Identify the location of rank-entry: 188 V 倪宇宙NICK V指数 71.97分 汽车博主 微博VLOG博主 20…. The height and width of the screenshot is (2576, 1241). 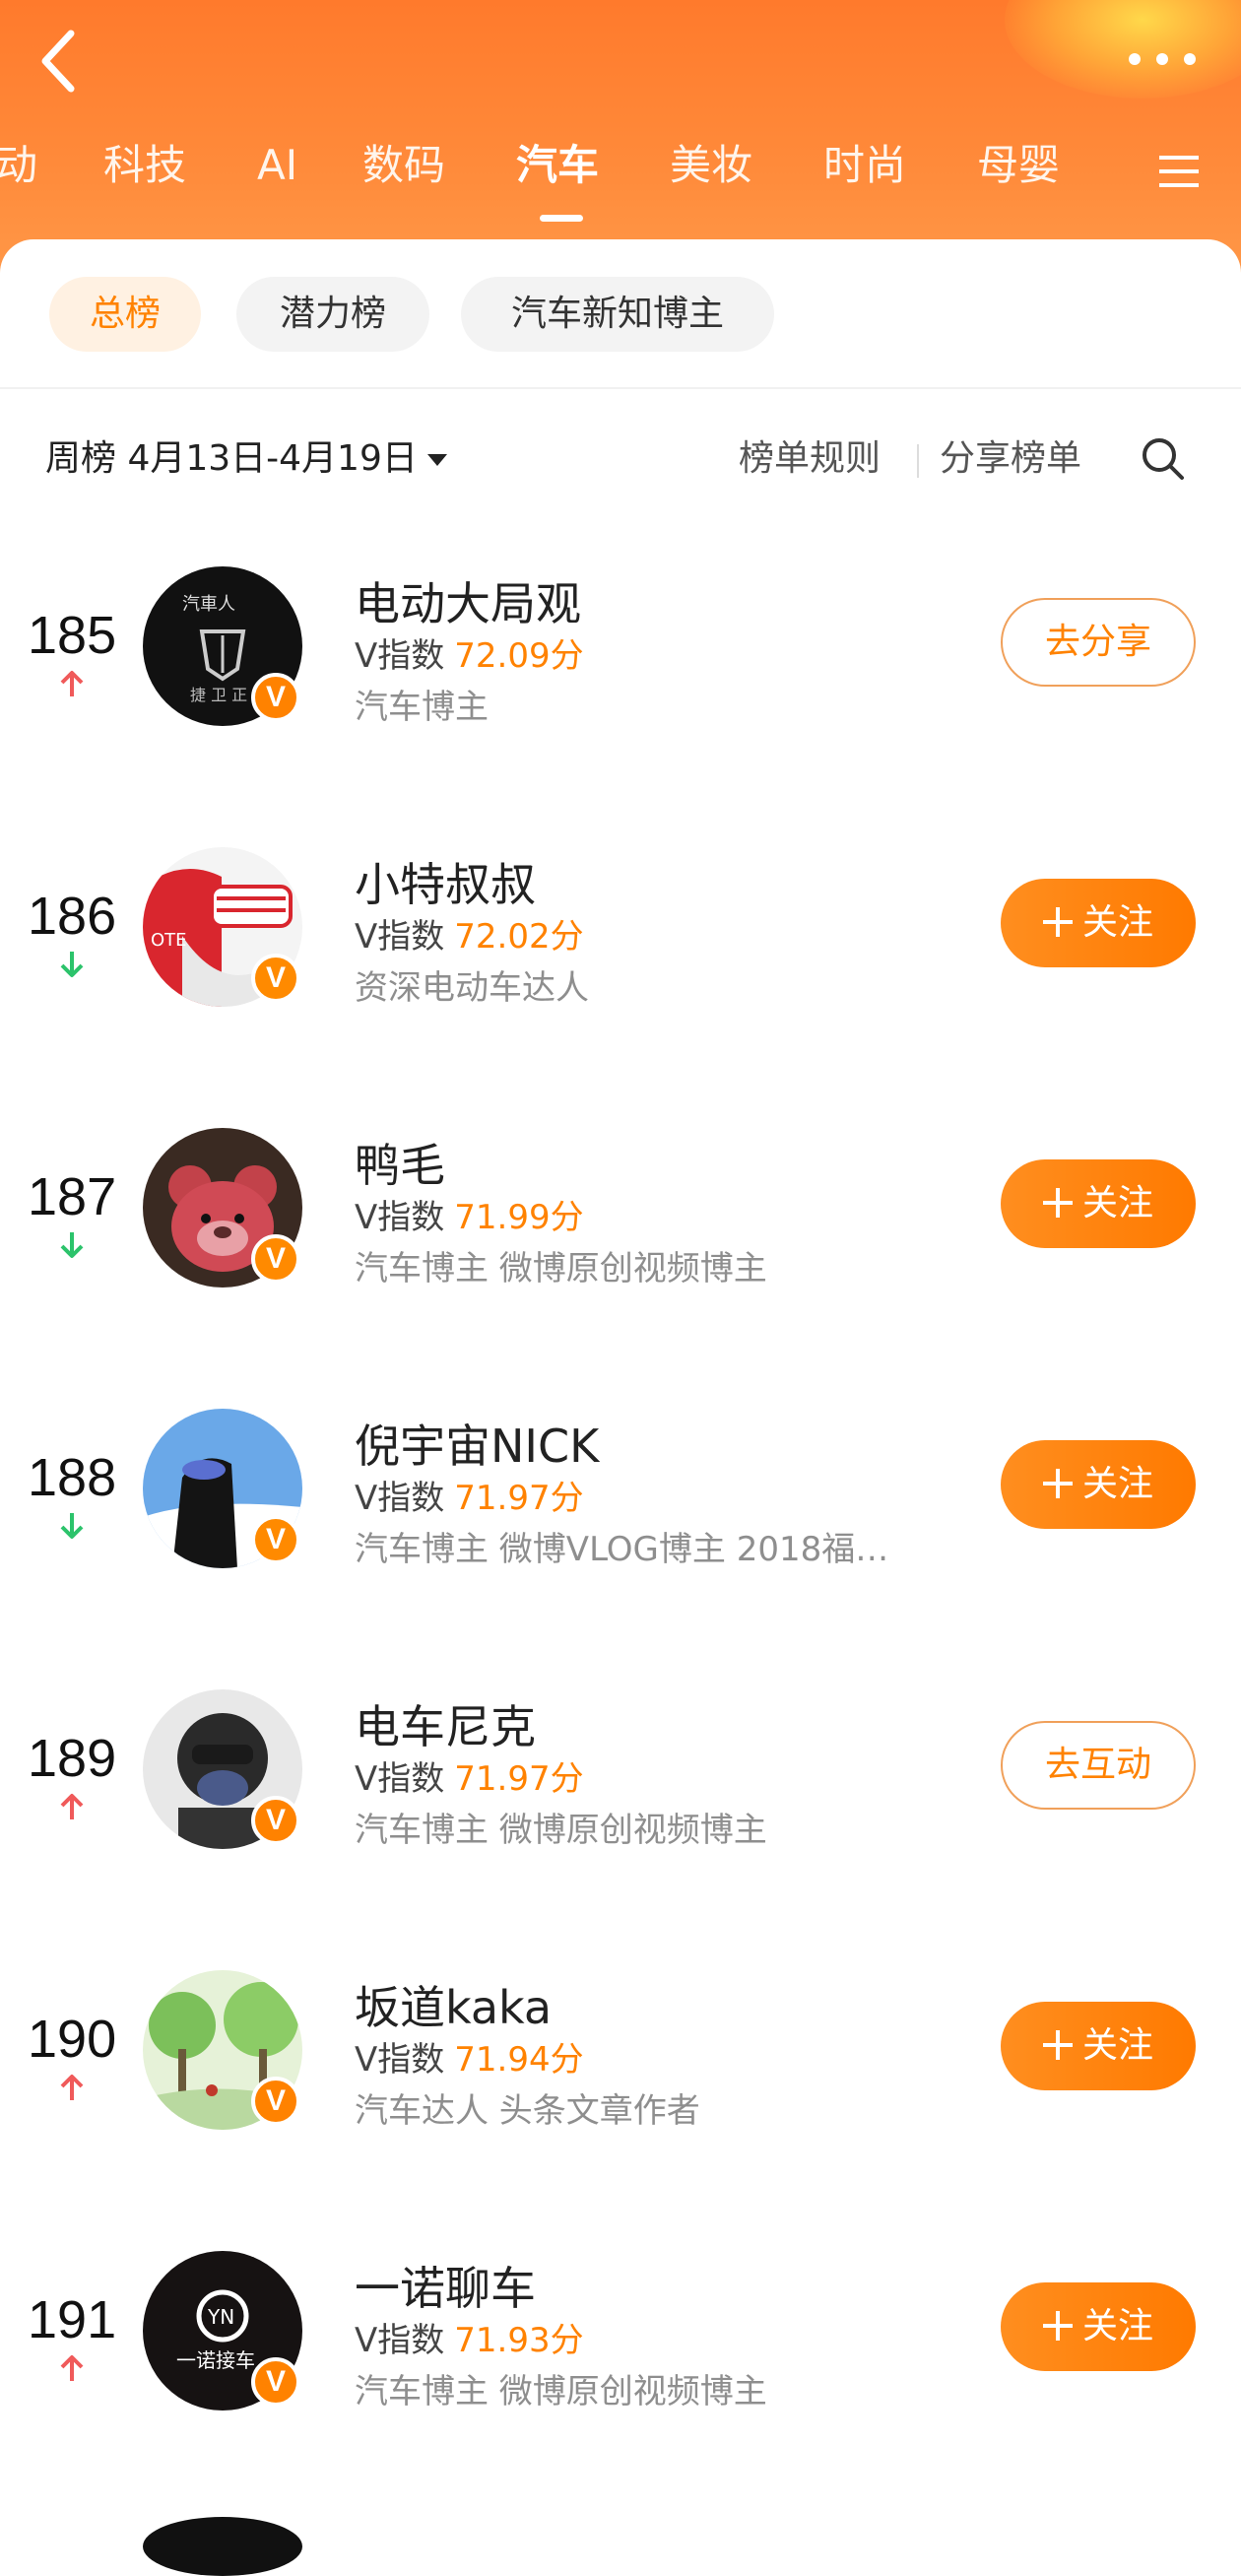
(620, 1517).